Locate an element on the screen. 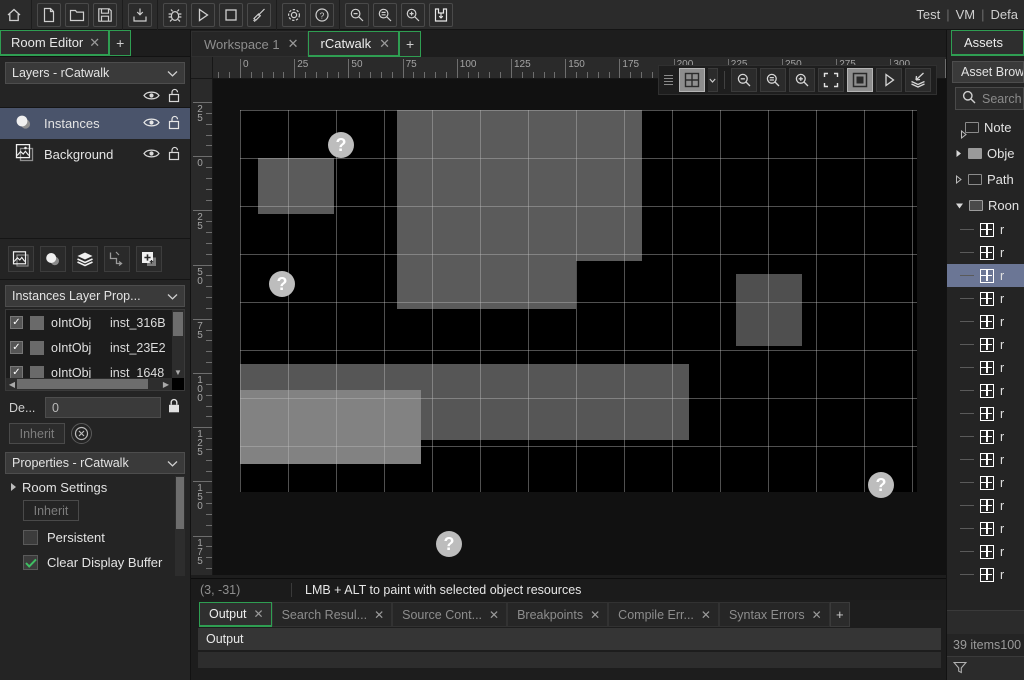  add-background-layer-button is located at coordinates (21, 259).